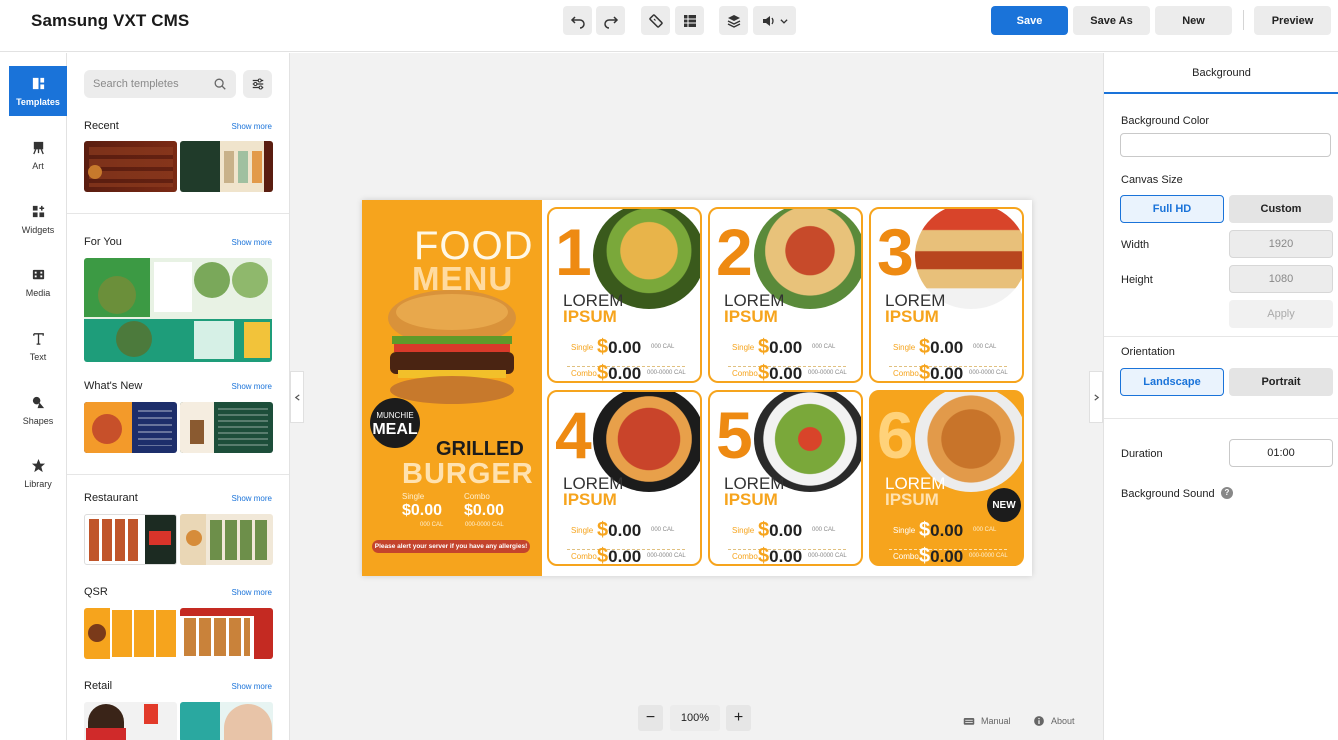  Describe the element at coordinates (695, 718) in the screenshot. I see `zoom-level: 100%` at that location.